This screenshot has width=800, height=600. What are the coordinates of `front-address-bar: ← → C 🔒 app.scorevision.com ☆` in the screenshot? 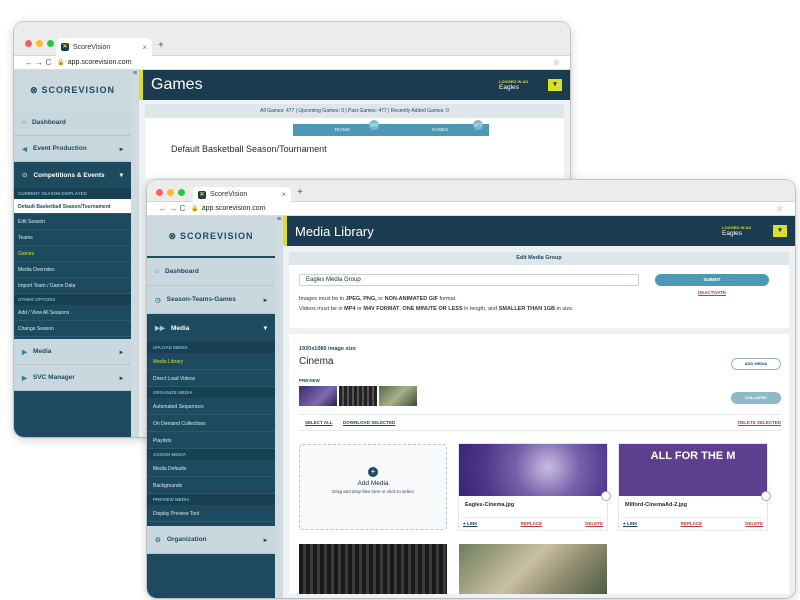 It's located at (471, 209).